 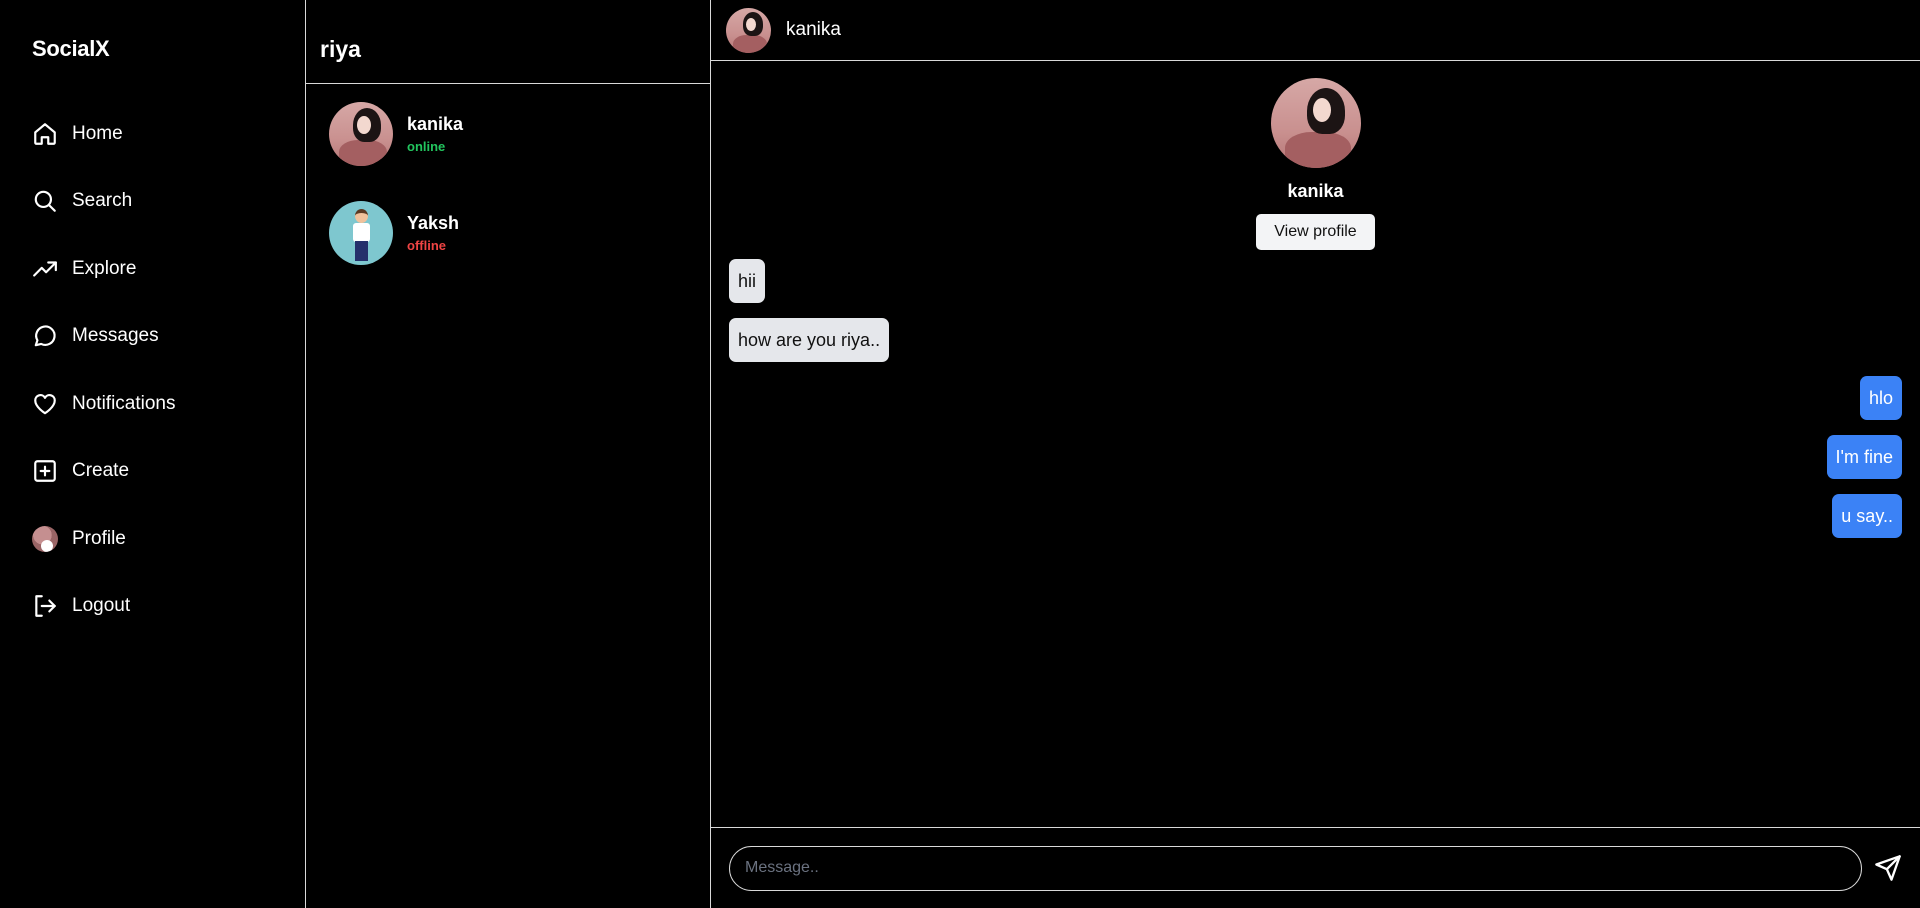 What do you see at coordinates (99, 538) in the screenshot?
I see `nav-label: Profile` at bounding box center [99, 538].